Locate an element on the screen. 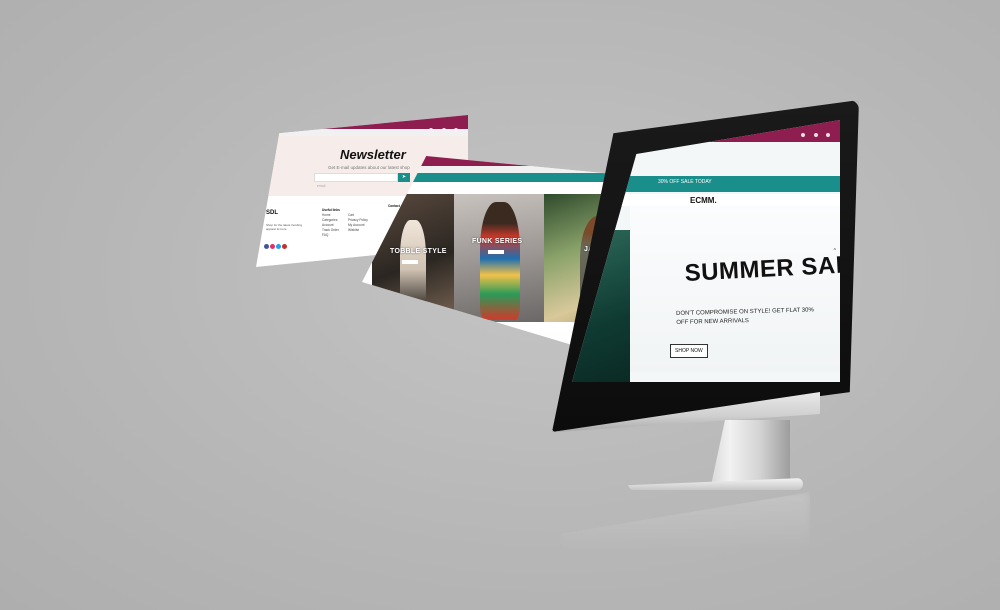 The width and height of the screenshot is (1000, 610). shop-now-button: SHOP NOW is located at coordinates (689, 351).